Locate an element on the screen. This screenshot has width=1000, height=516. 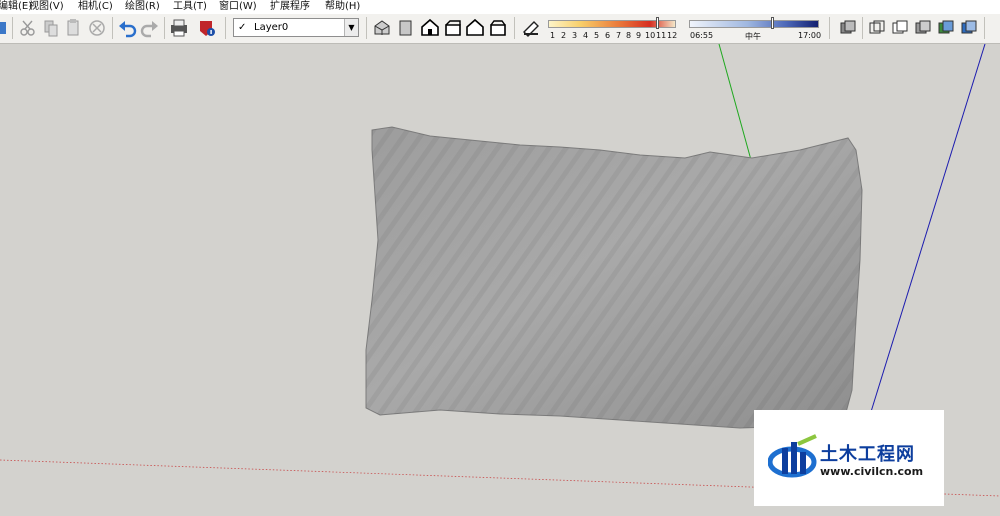
back-view-icon is located at coordinates (475, 28).